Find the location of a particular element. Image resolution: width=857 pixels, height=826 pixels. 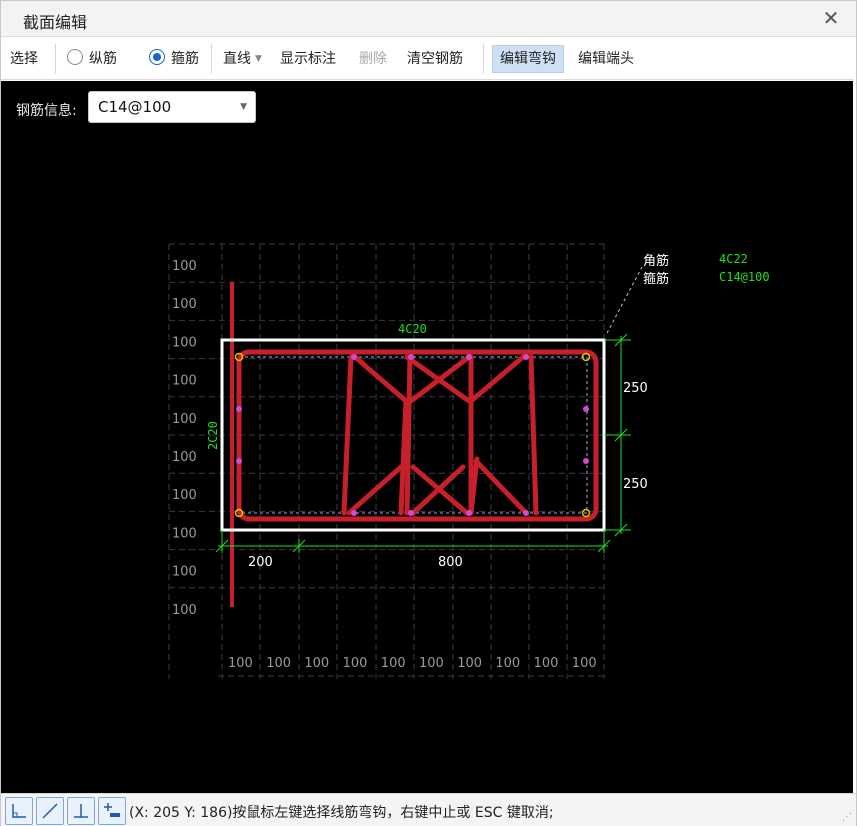

side-rebar-label: 2C20 is located at coordinates (213, 435).